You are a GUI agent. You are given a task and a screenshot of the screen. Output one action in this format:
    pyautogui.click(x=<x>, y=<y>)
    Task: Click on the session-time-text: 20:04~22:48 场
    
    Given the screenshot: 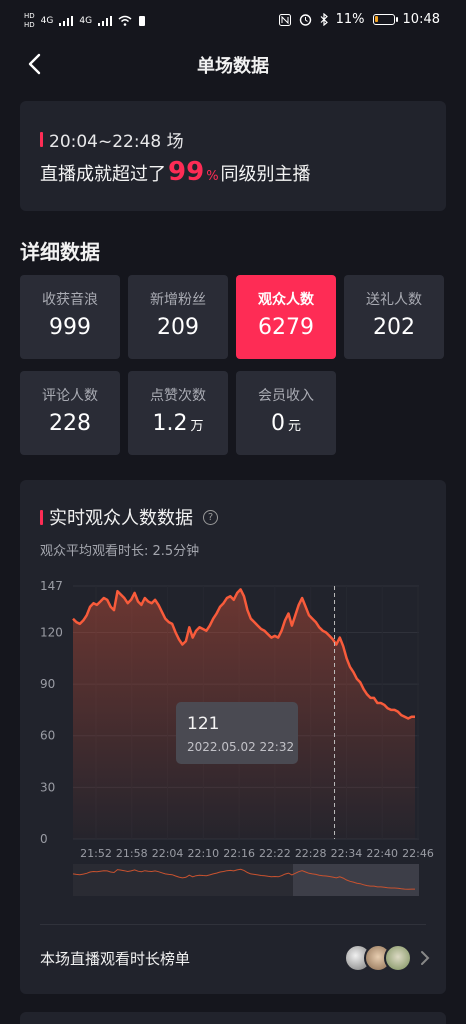 What is the action you would take?
    pyautogui.click(x=116, y=142)
    